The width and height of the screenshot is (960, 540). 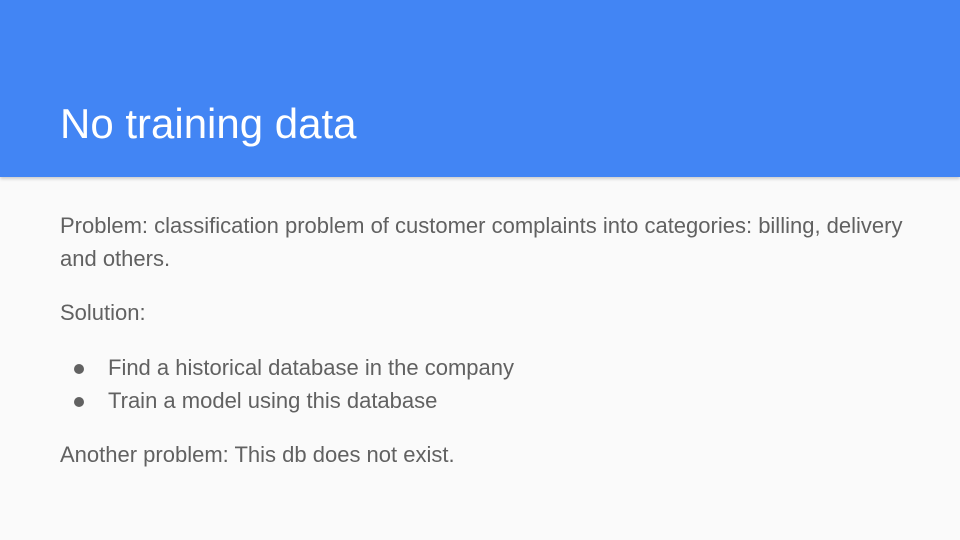 I want to click on list-item: Train a model using this database, so click(x=490, y=400).